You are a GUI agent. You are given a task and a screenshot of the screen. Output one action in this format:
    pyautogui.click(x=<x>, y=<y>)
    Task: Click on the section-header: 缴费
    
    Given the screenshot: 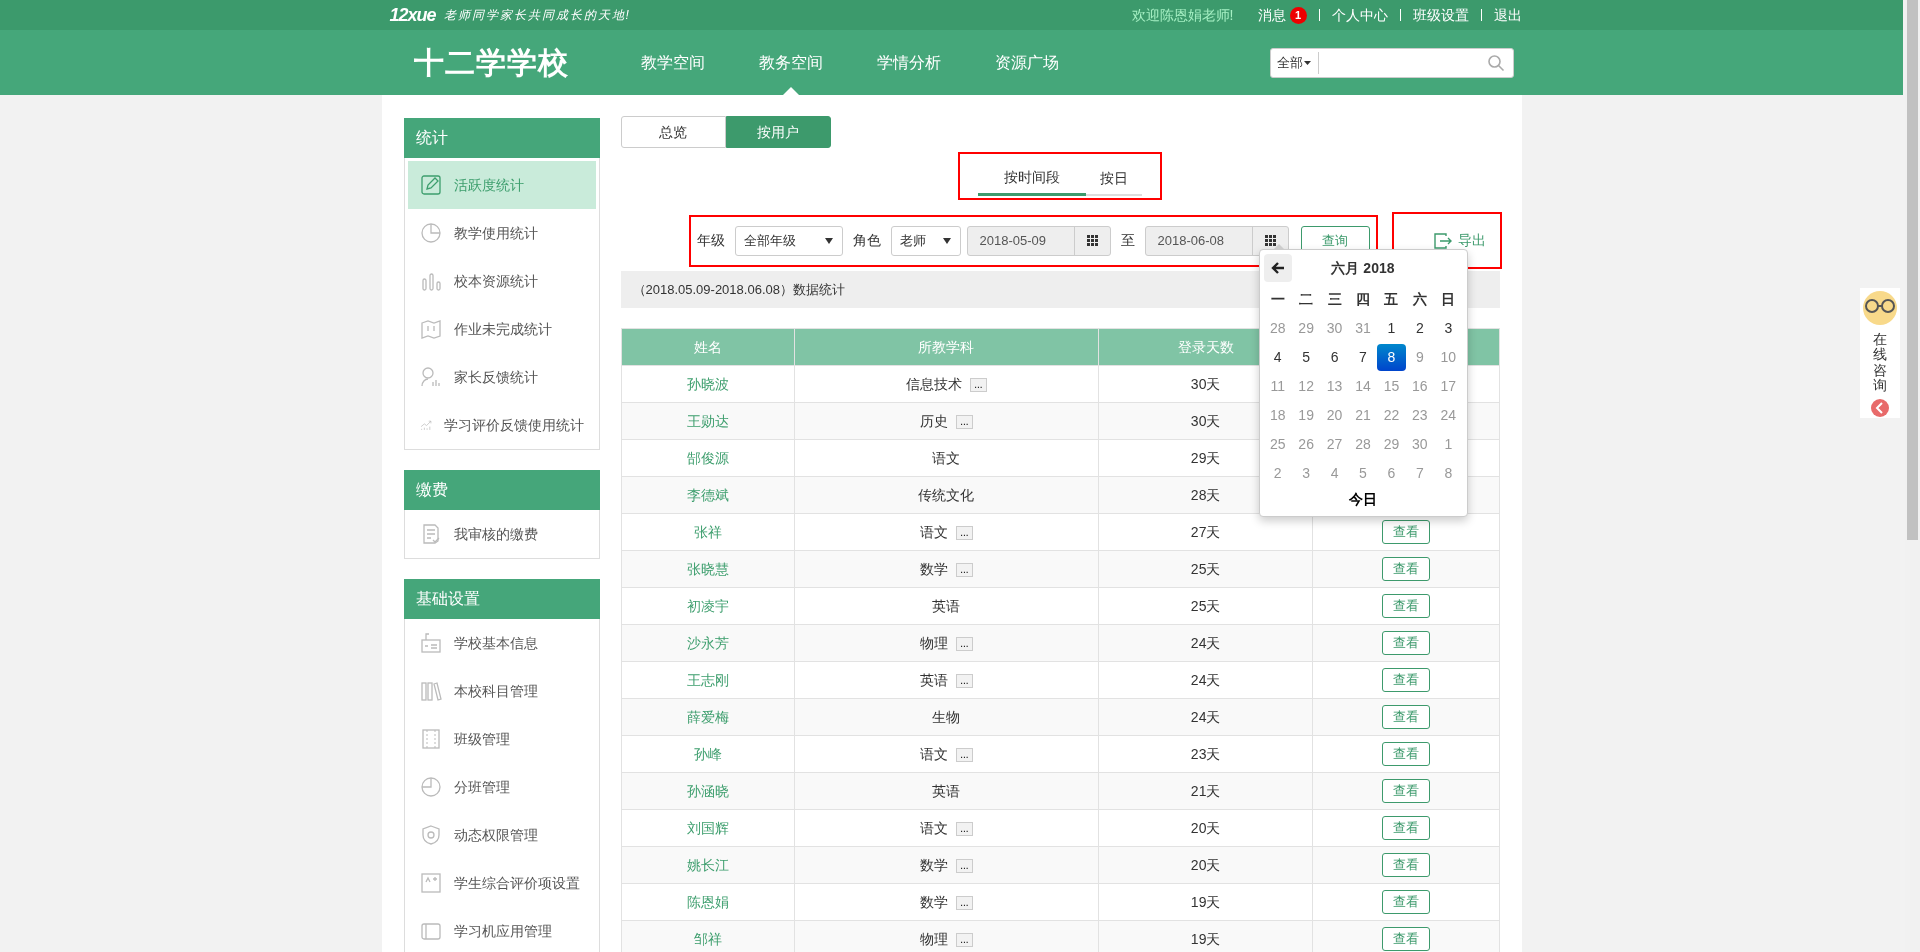 What is the action you would take?
    pyautogui.click(x=501, y=490)
    